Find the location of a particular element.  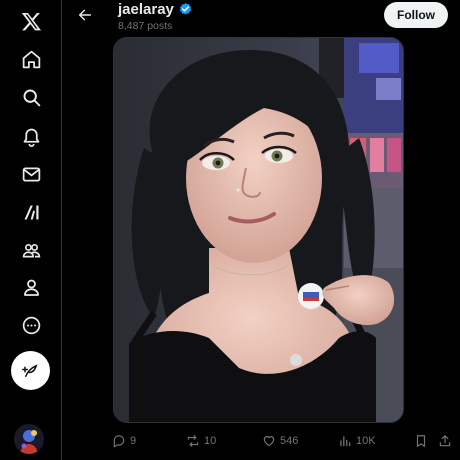

views-button: 10K is located at coordinates (357, 441).